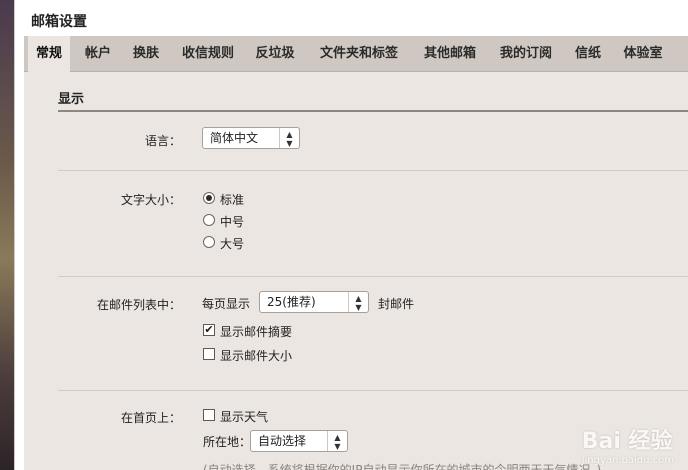 This screenshot has width=688, height=470. What do you see at coordinates (402, 466) in the screenshot?
I see `weather-hint: (自动选择，系统将根据你的IP自动显示你所在的城市的今明两天天气情况。)` at bounding box center [402, 466].